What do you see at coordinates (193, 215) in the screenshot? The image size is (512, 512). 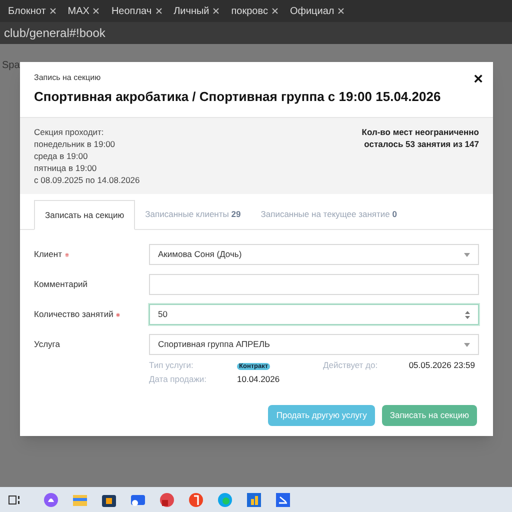 I see `tab: Записанные клиенты 29` at bounding box center [193, 215].